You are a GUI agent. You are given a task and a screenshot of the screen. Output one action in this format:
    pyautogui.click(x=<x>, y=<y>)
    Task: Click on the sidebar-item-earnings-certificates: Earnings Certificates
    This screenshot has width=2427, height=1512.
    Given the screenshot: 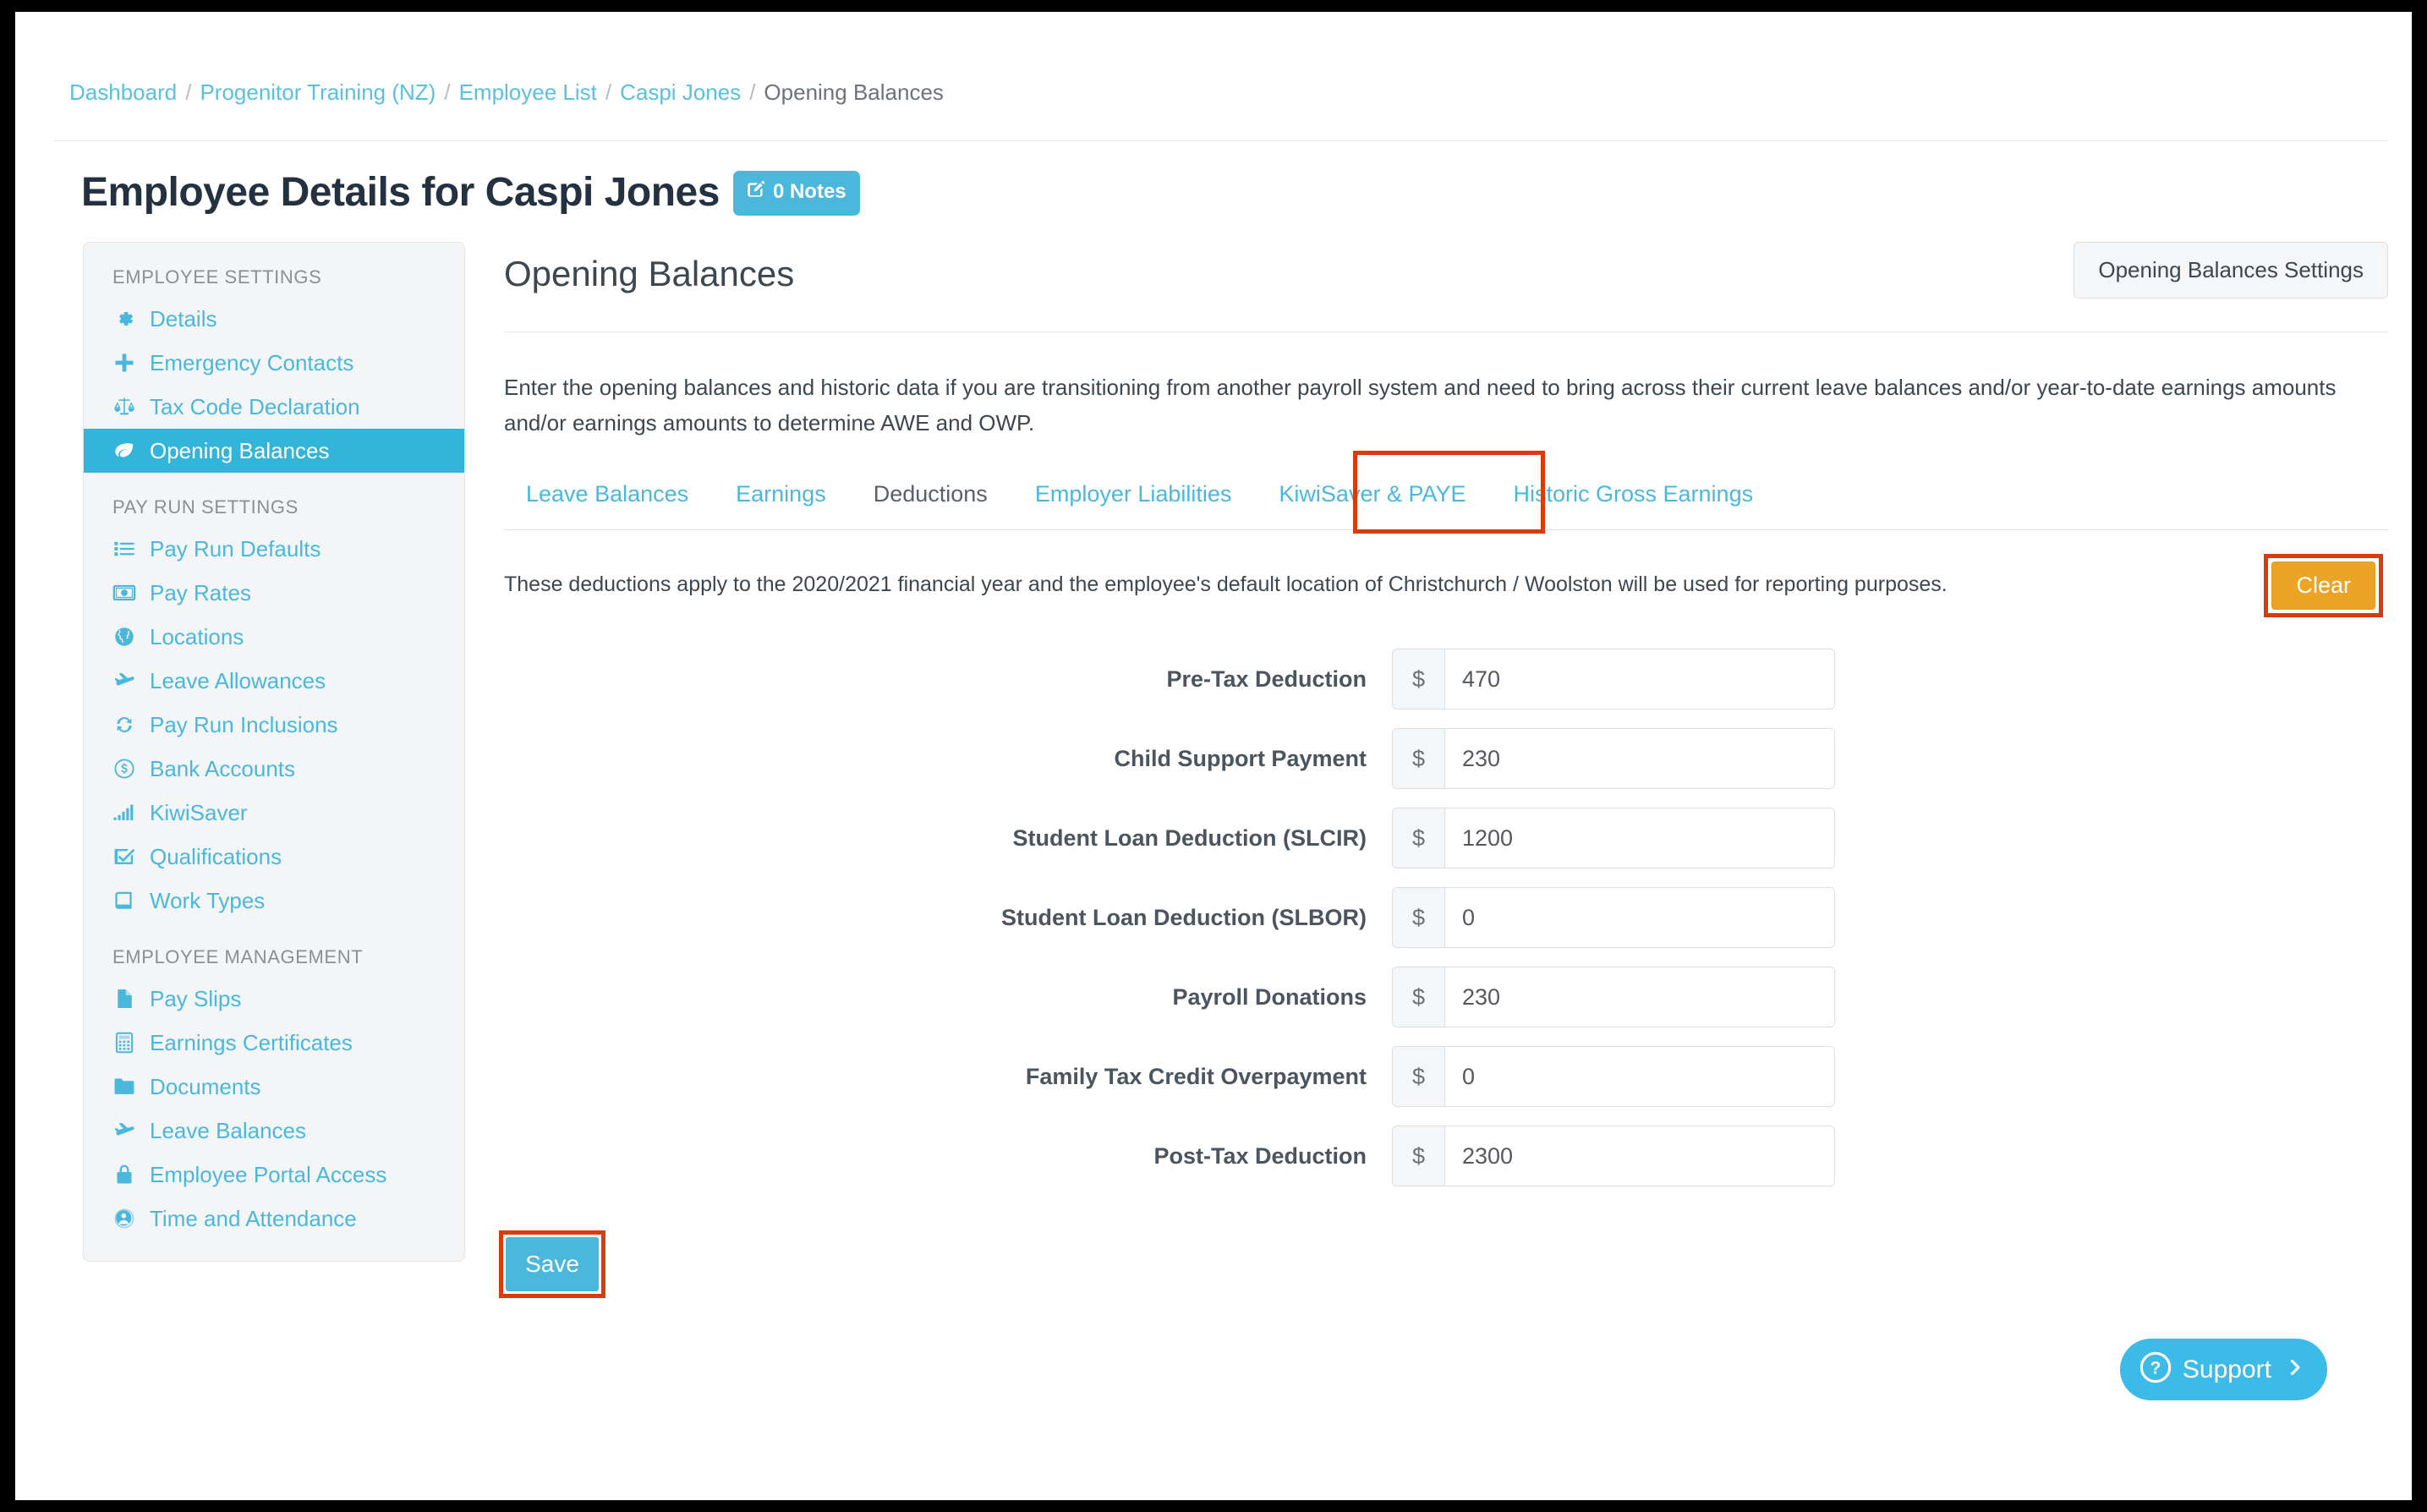 What is the action you would take?
    pyautogui.click(x=274, y=1043)
    